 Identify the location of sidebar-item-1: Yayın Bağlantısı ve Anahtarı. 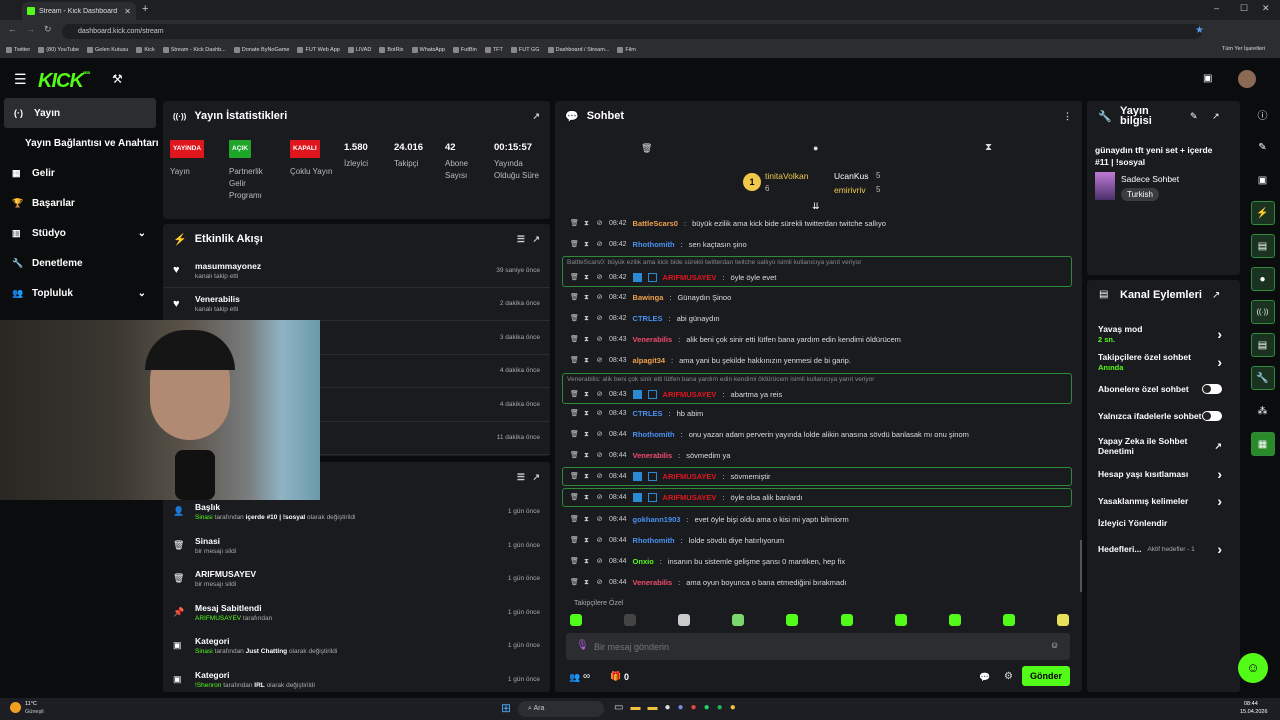
(80, 143).